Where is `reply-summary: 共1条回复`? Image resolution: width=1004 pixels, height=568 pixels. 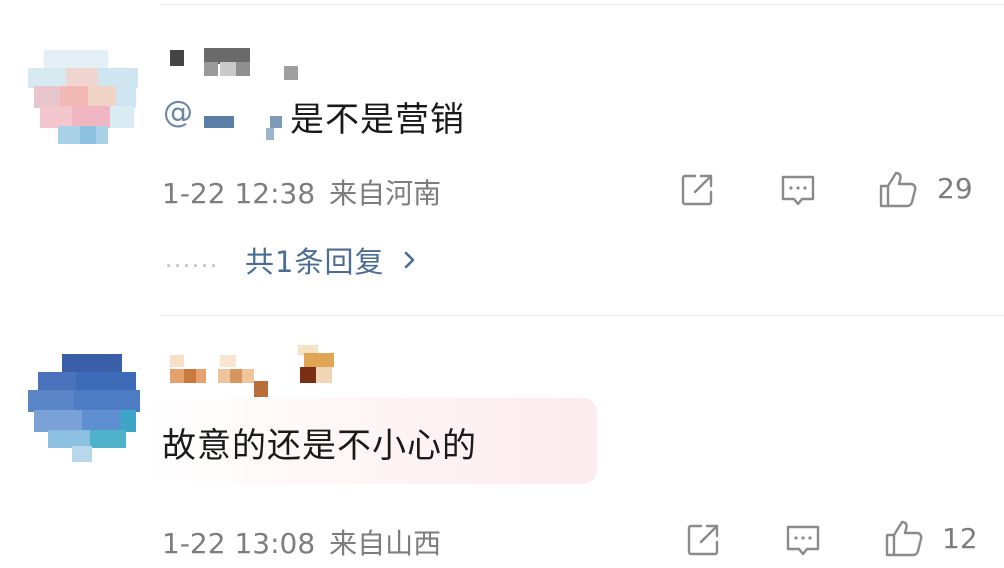
reply-summary: 共1条回复 is located at coordinates (315, 262).